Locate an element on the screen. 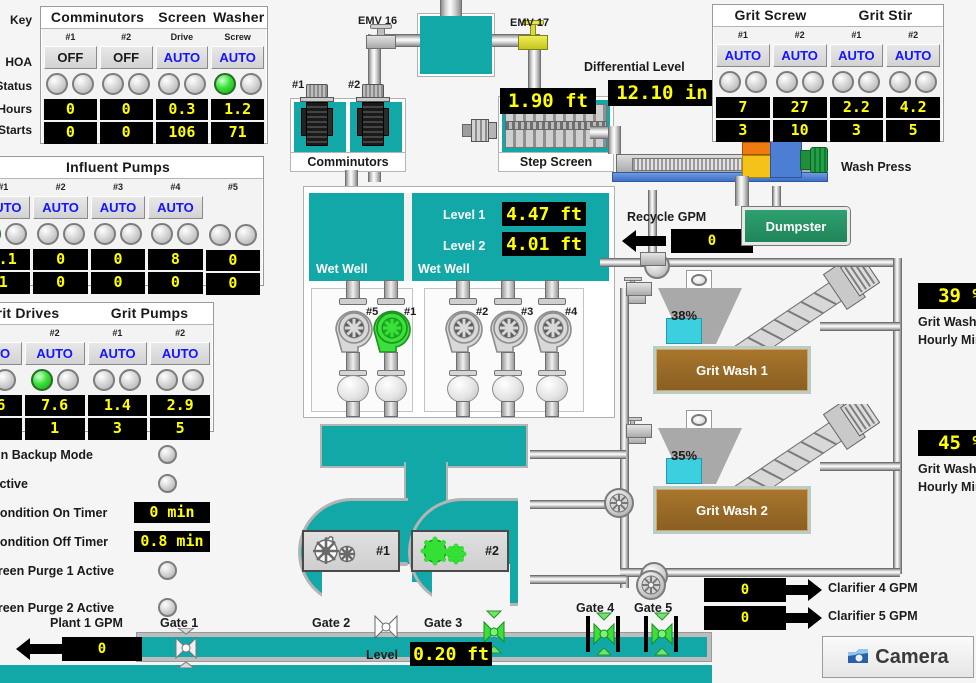  distribution-box is located at coordinates (456, 45).